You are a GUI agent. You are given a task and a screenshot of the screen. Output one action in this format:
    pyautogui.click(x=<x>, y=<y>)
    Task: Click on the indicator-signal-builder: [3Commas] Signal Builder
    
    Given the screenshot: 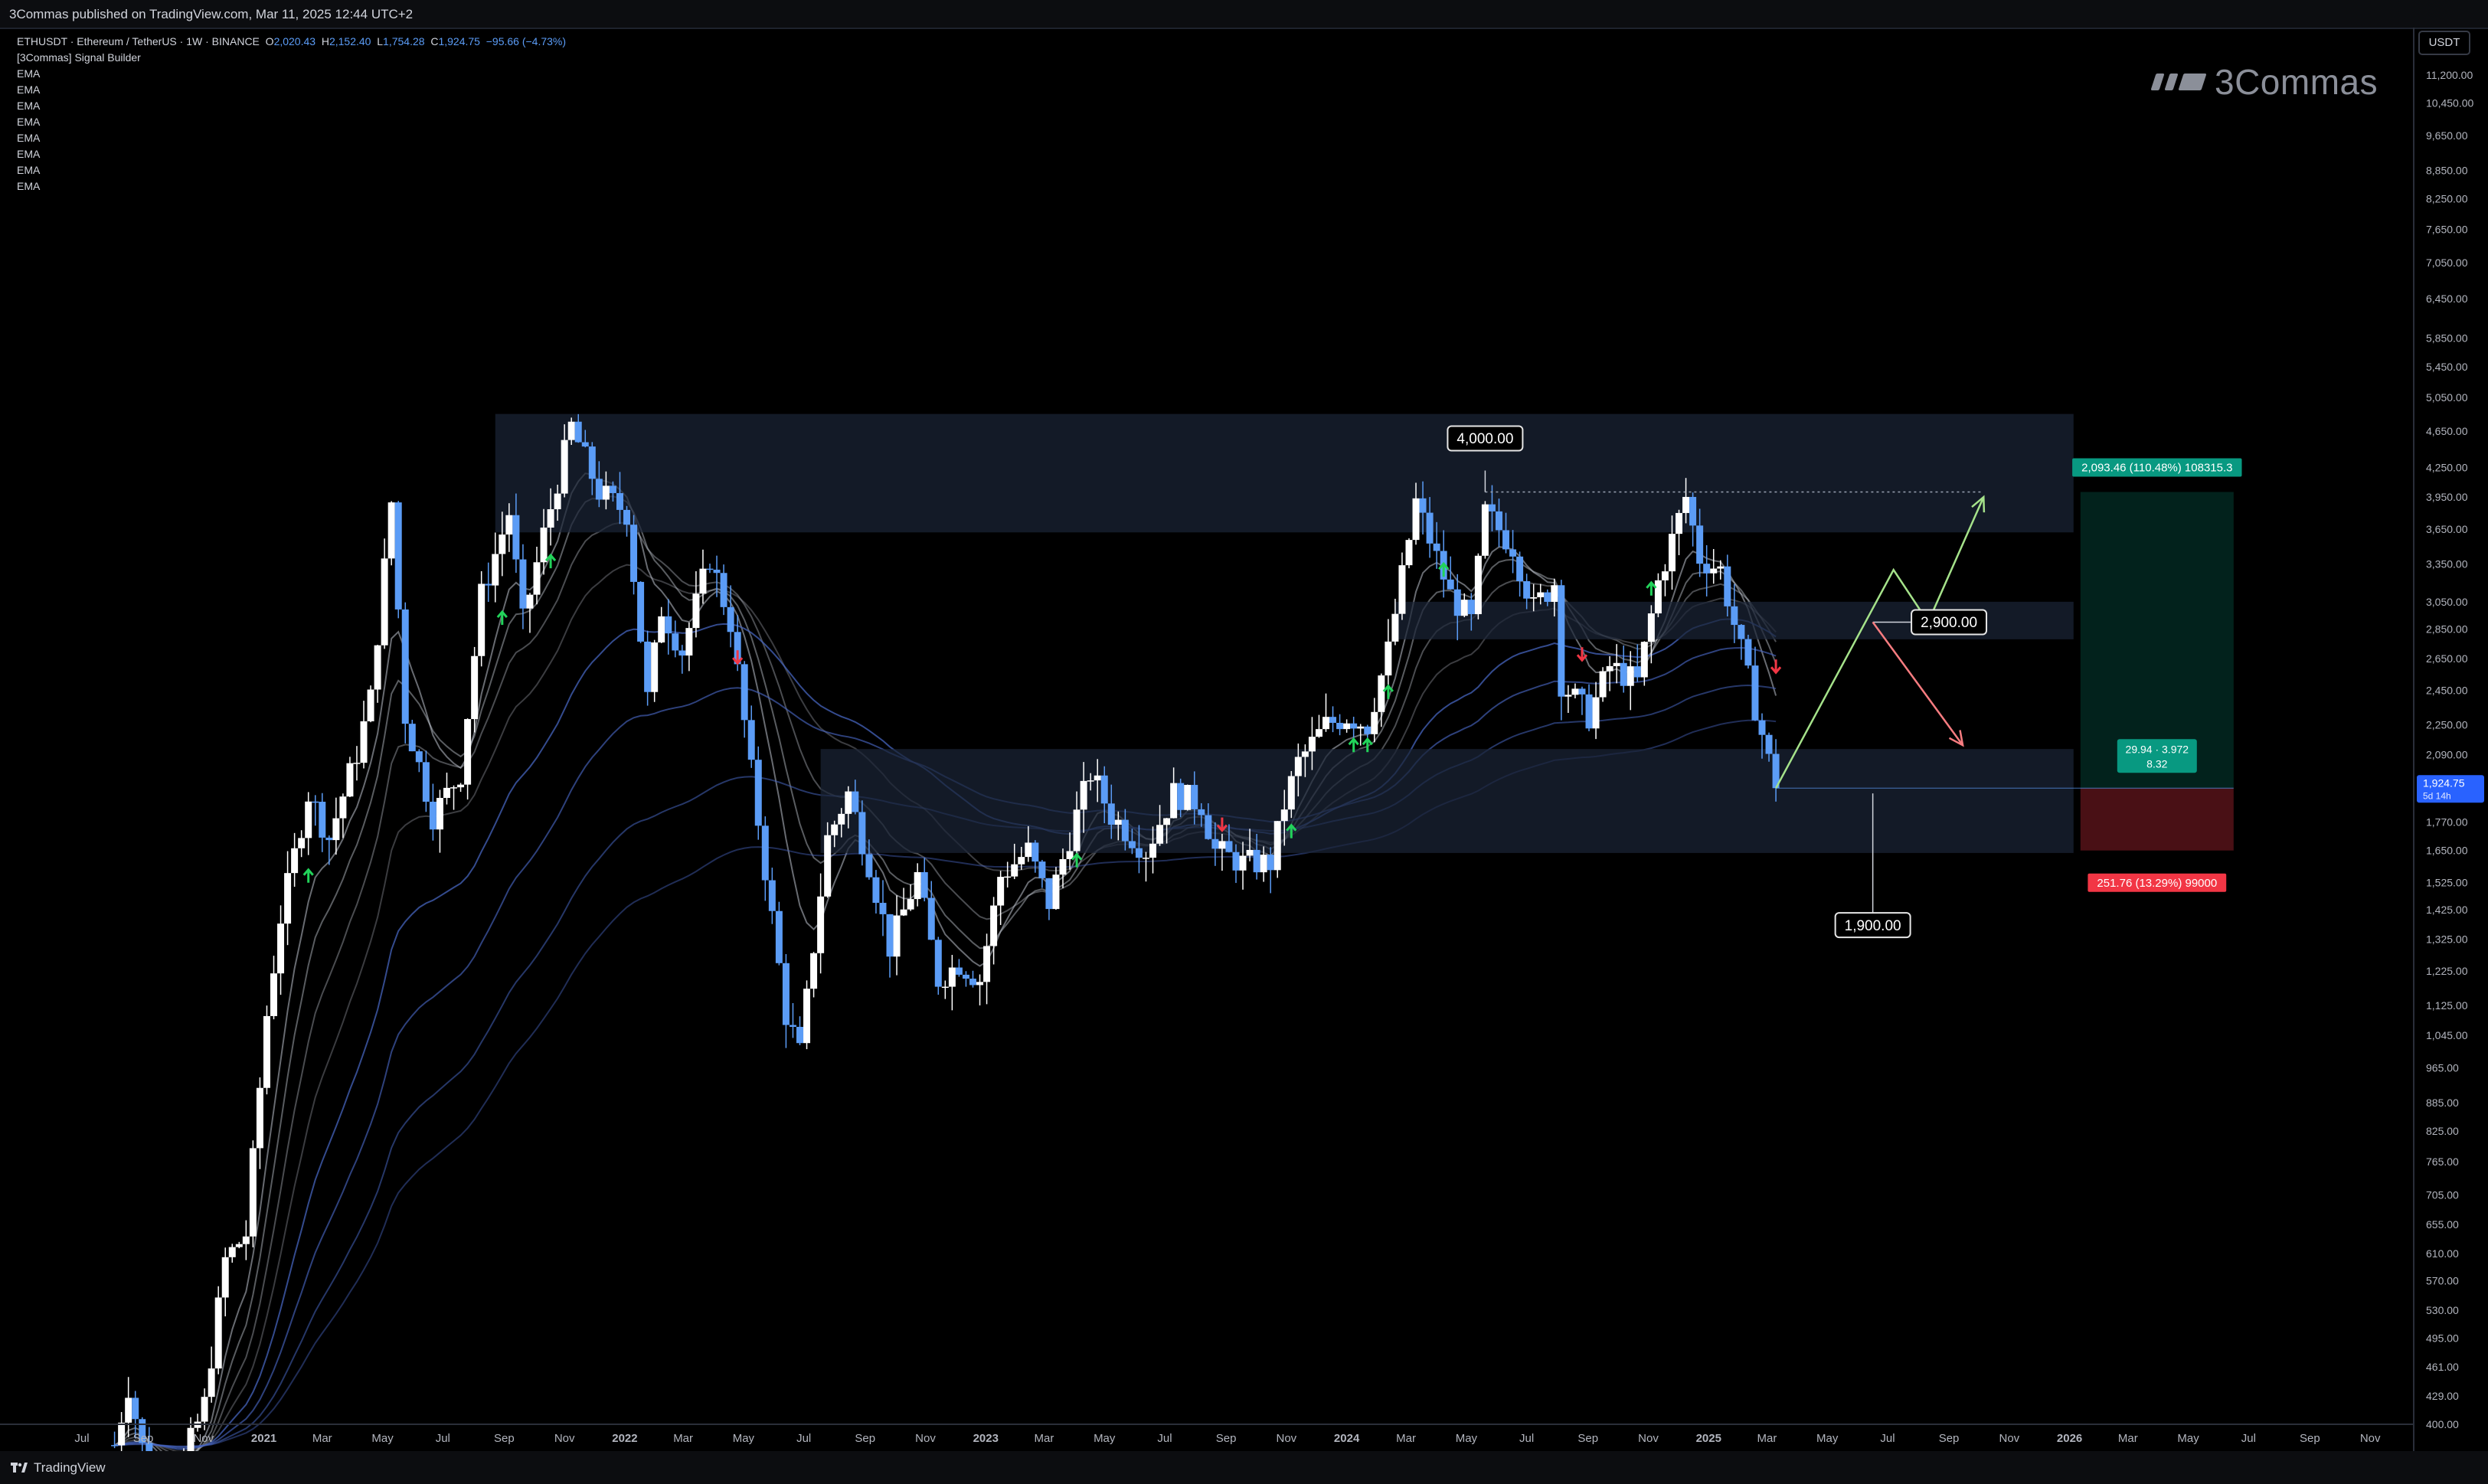 What is the action you would take?
    pyautogui.click(x=291, y=58)
    